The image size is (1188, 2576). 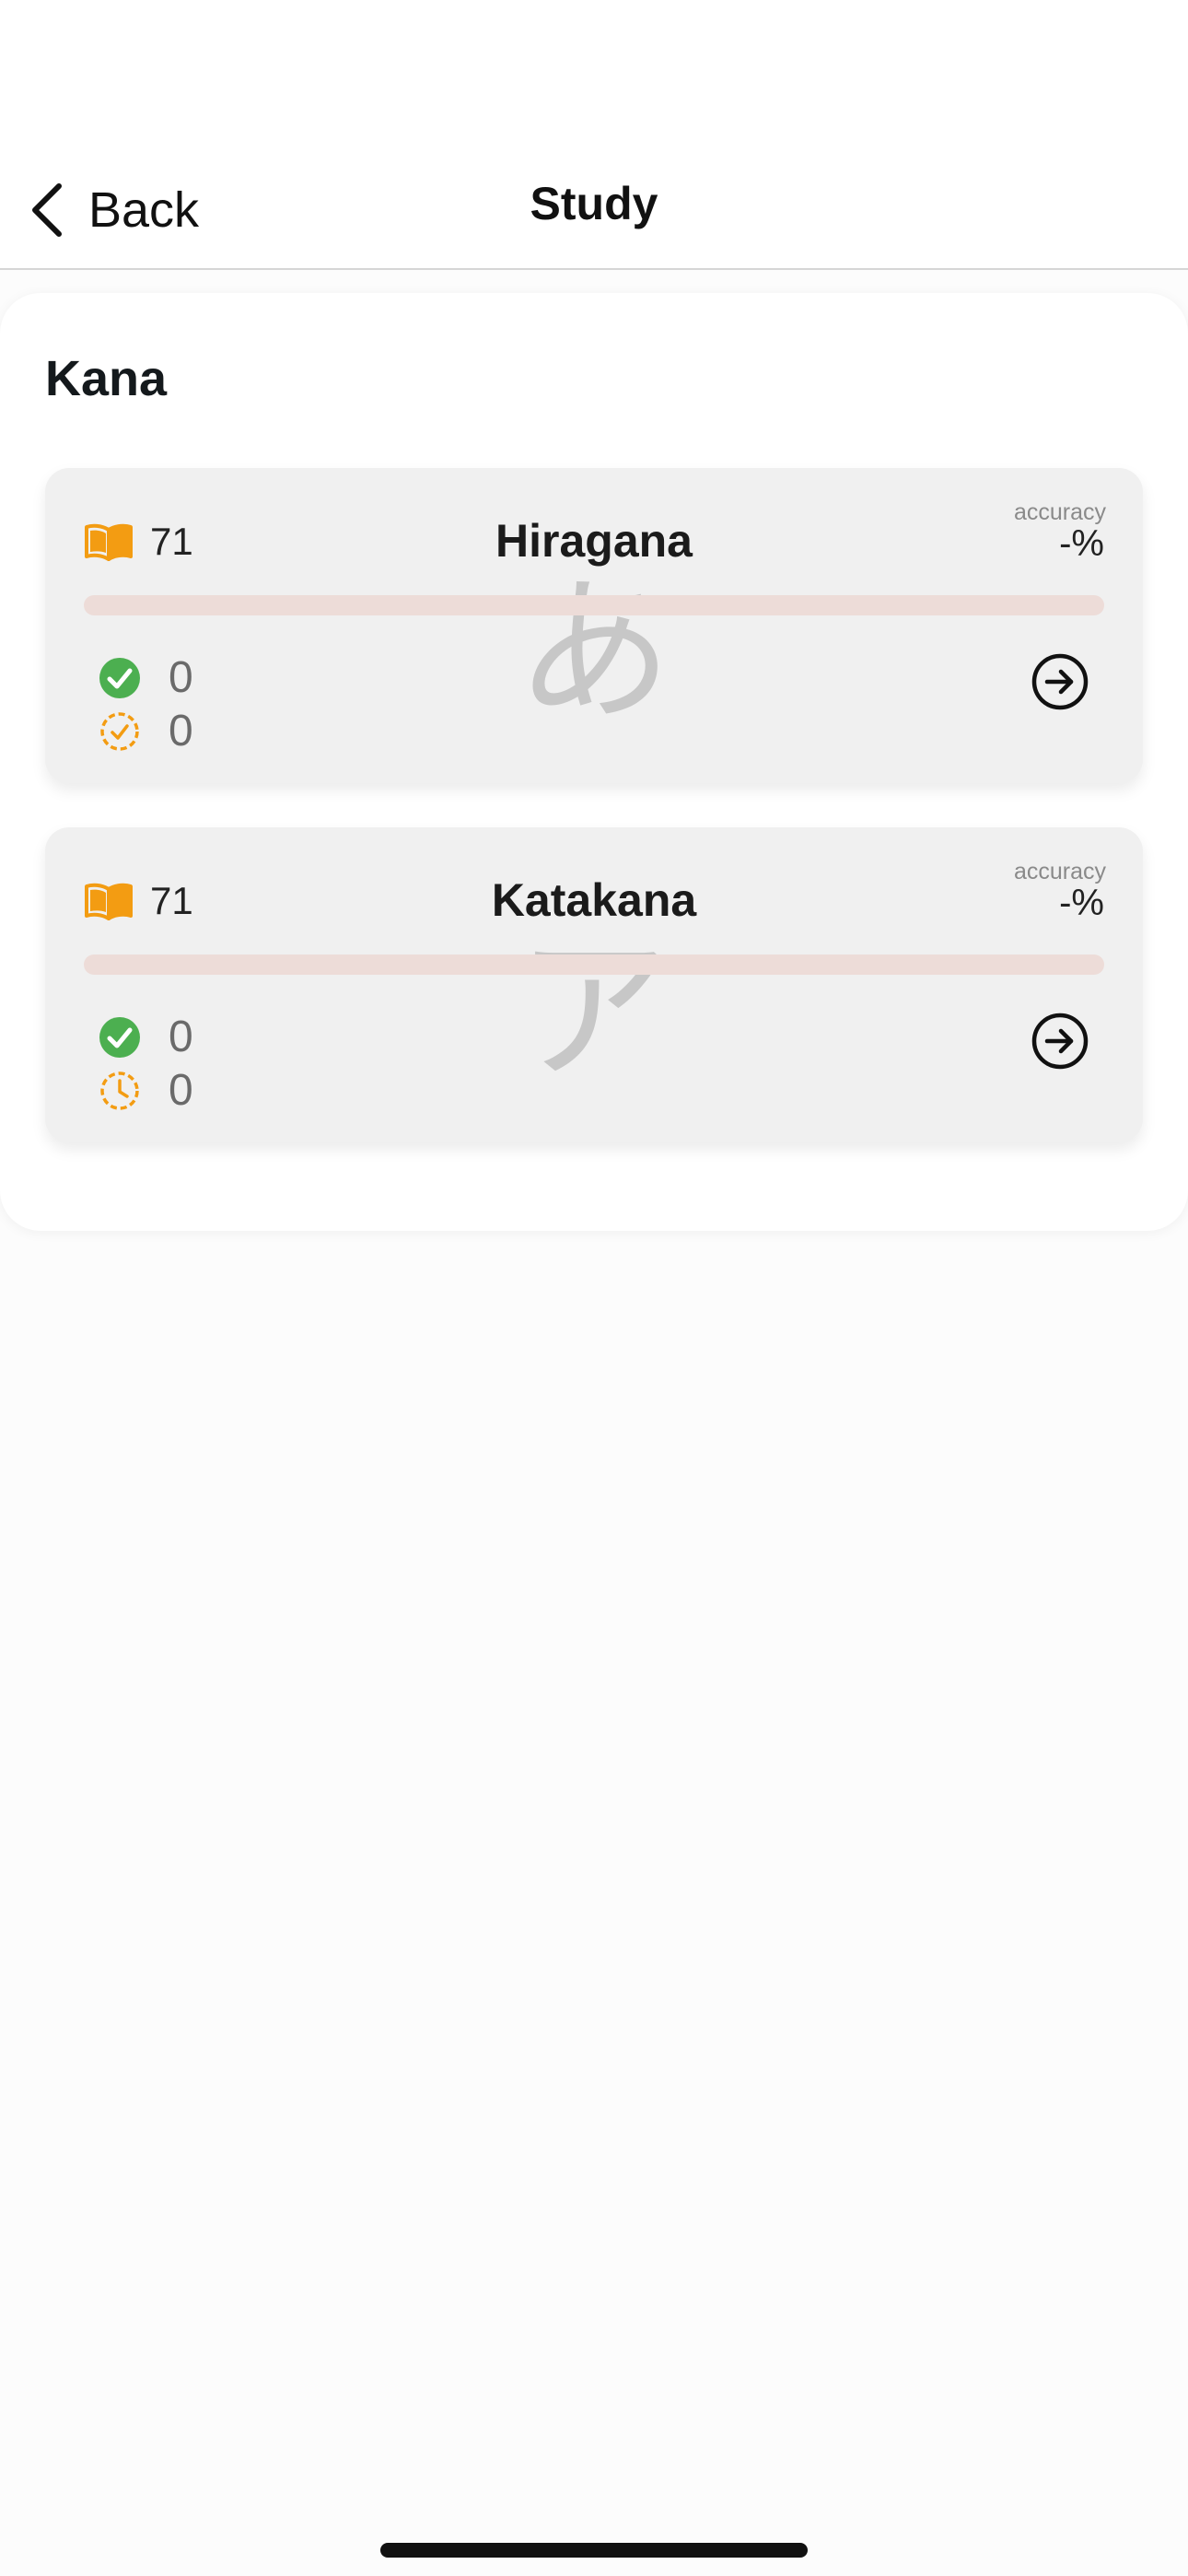 What do you see at coordinates (594, 625) in the screenshot?
I see `hiragana-card: あ 71 Hiragana accuracy -% 0 0` at bounding box center [594, 625].